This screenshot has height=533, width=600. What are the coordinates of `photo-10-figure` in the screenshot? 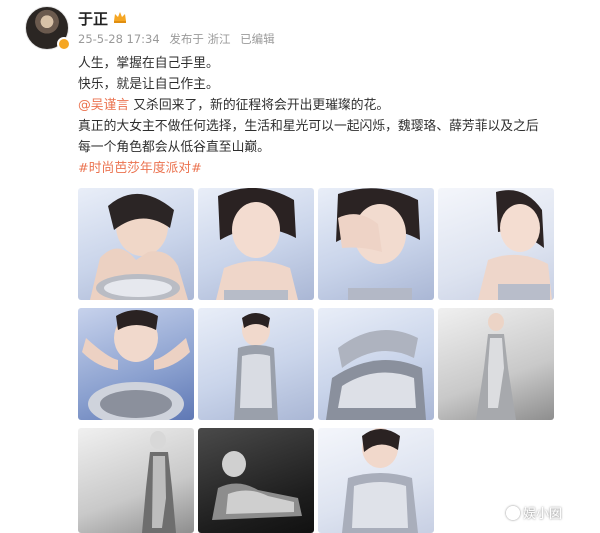 It's located at (257, 485).